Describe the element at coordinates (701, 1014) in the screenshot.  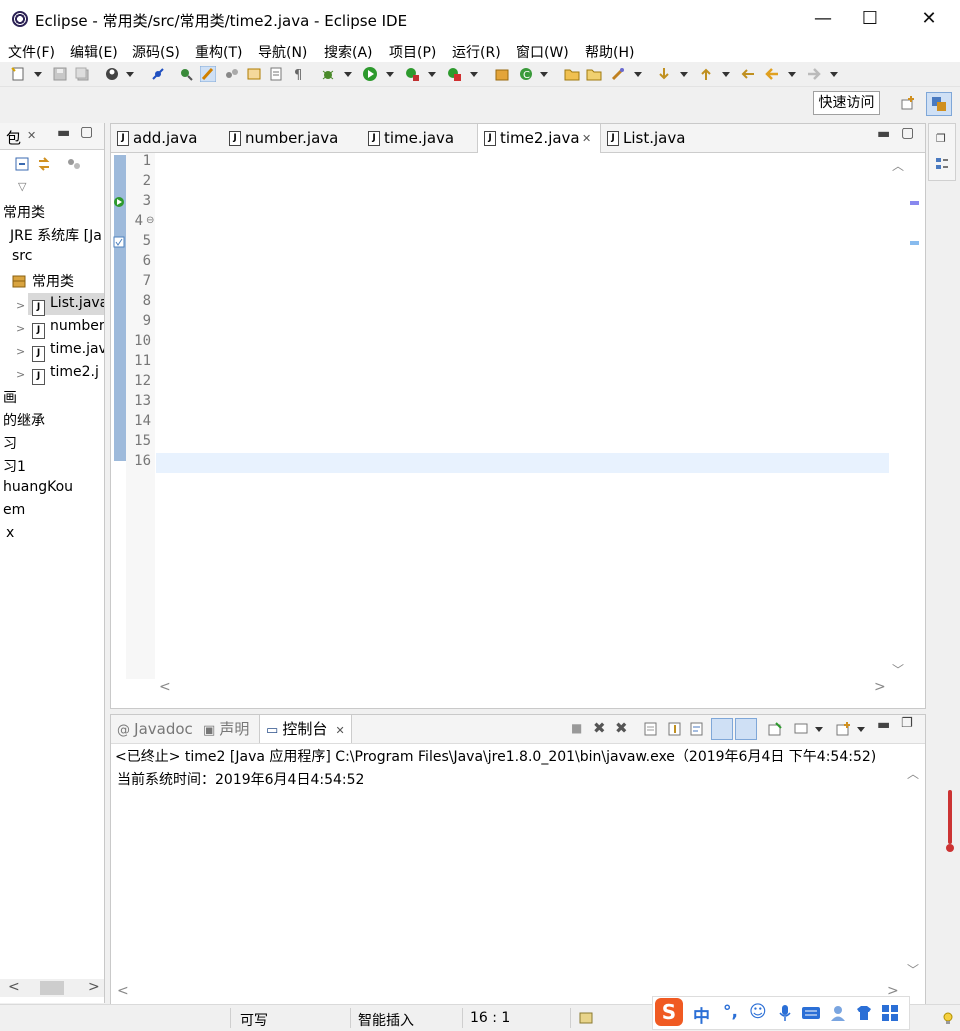
I see `ime-language-toggle: 中` at that location.